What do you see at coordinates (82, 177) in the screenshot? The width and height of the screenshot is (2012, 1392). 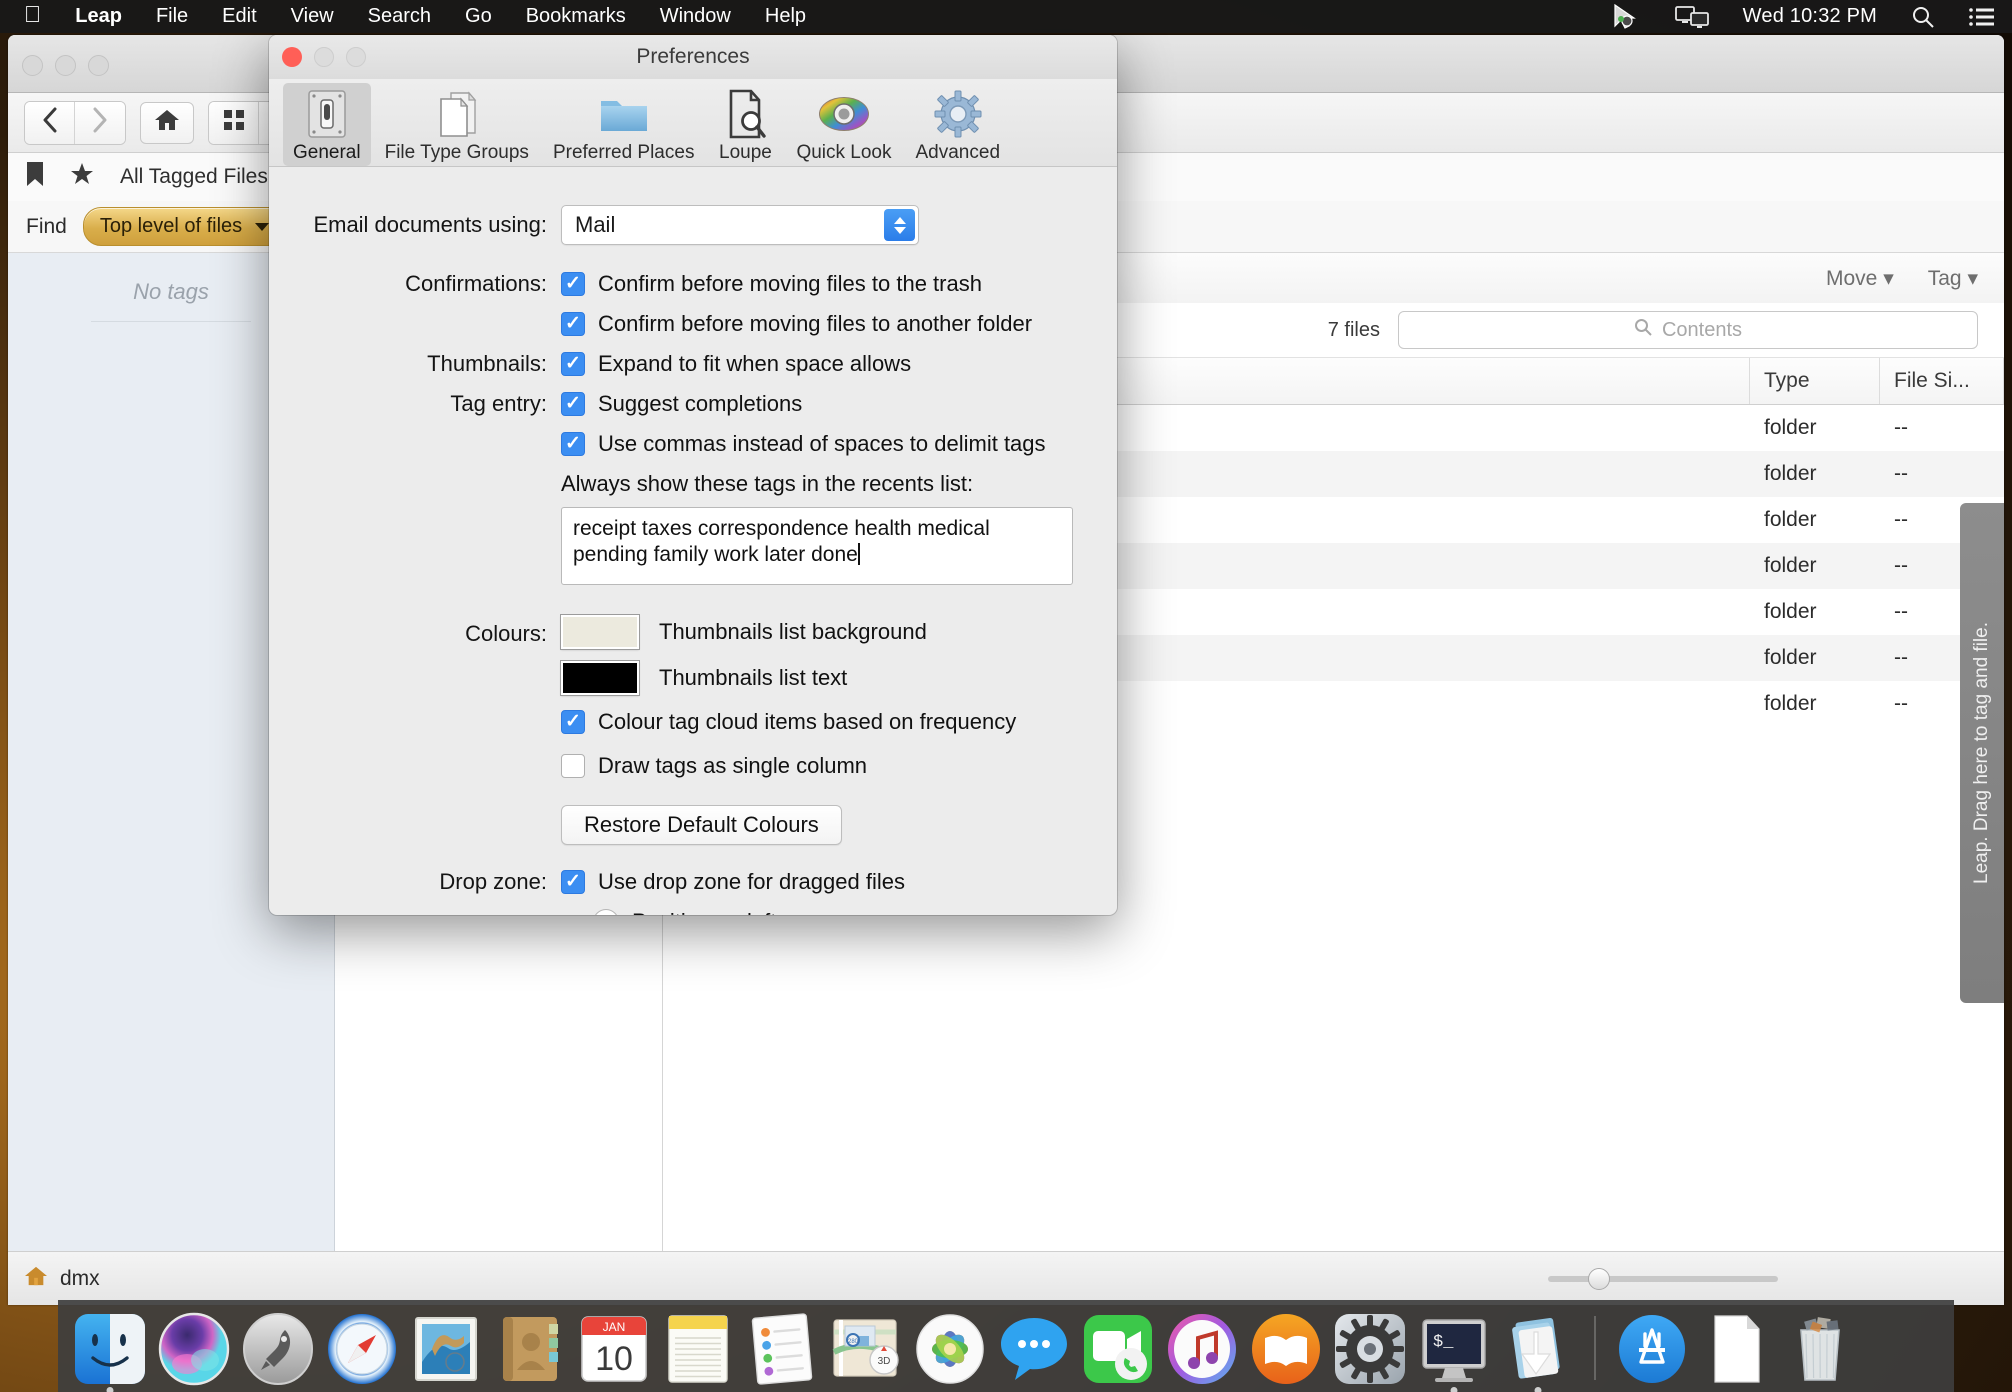 I see `star-icon` at bounding box center [82, 177].